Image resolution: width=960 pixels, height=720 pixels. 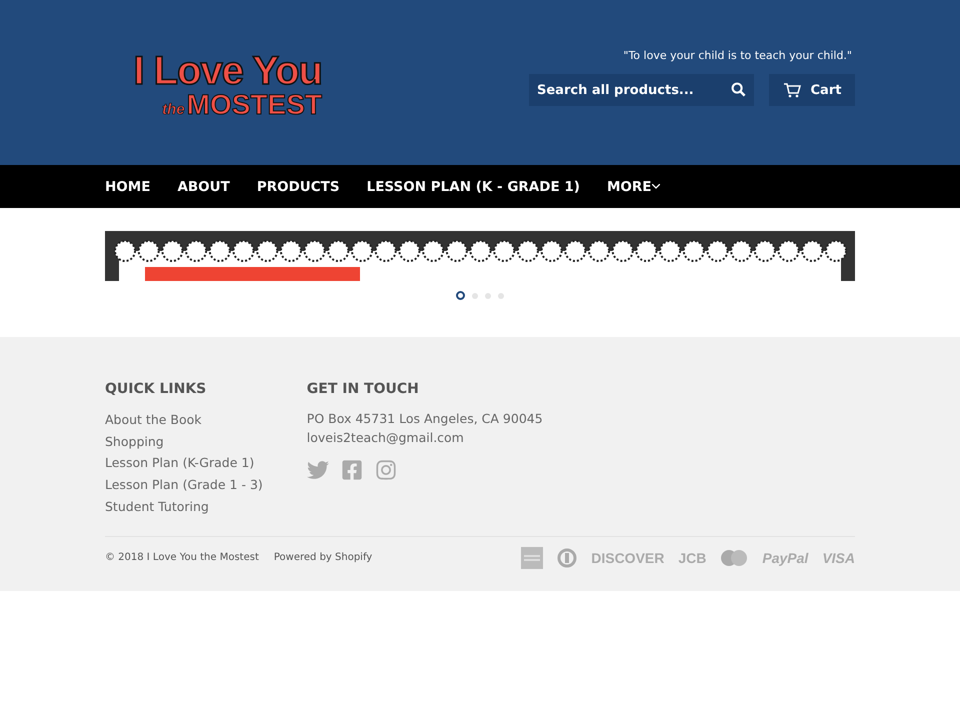 I want to click on footer-link: About the Book, so click(x=184, y=420).